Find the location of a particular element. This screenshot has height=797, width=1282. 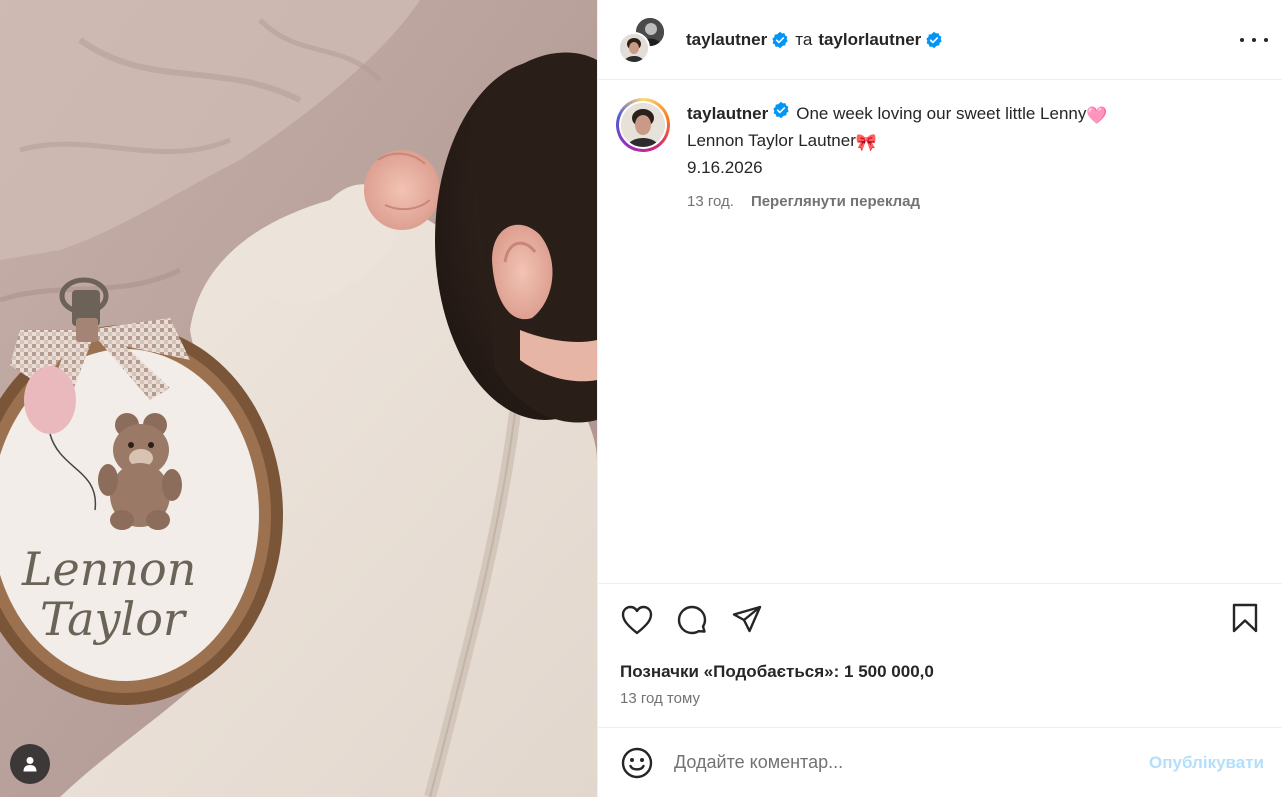

caption-meta: 13 год. Переглянути переклад is located at coordinates (897, 201).